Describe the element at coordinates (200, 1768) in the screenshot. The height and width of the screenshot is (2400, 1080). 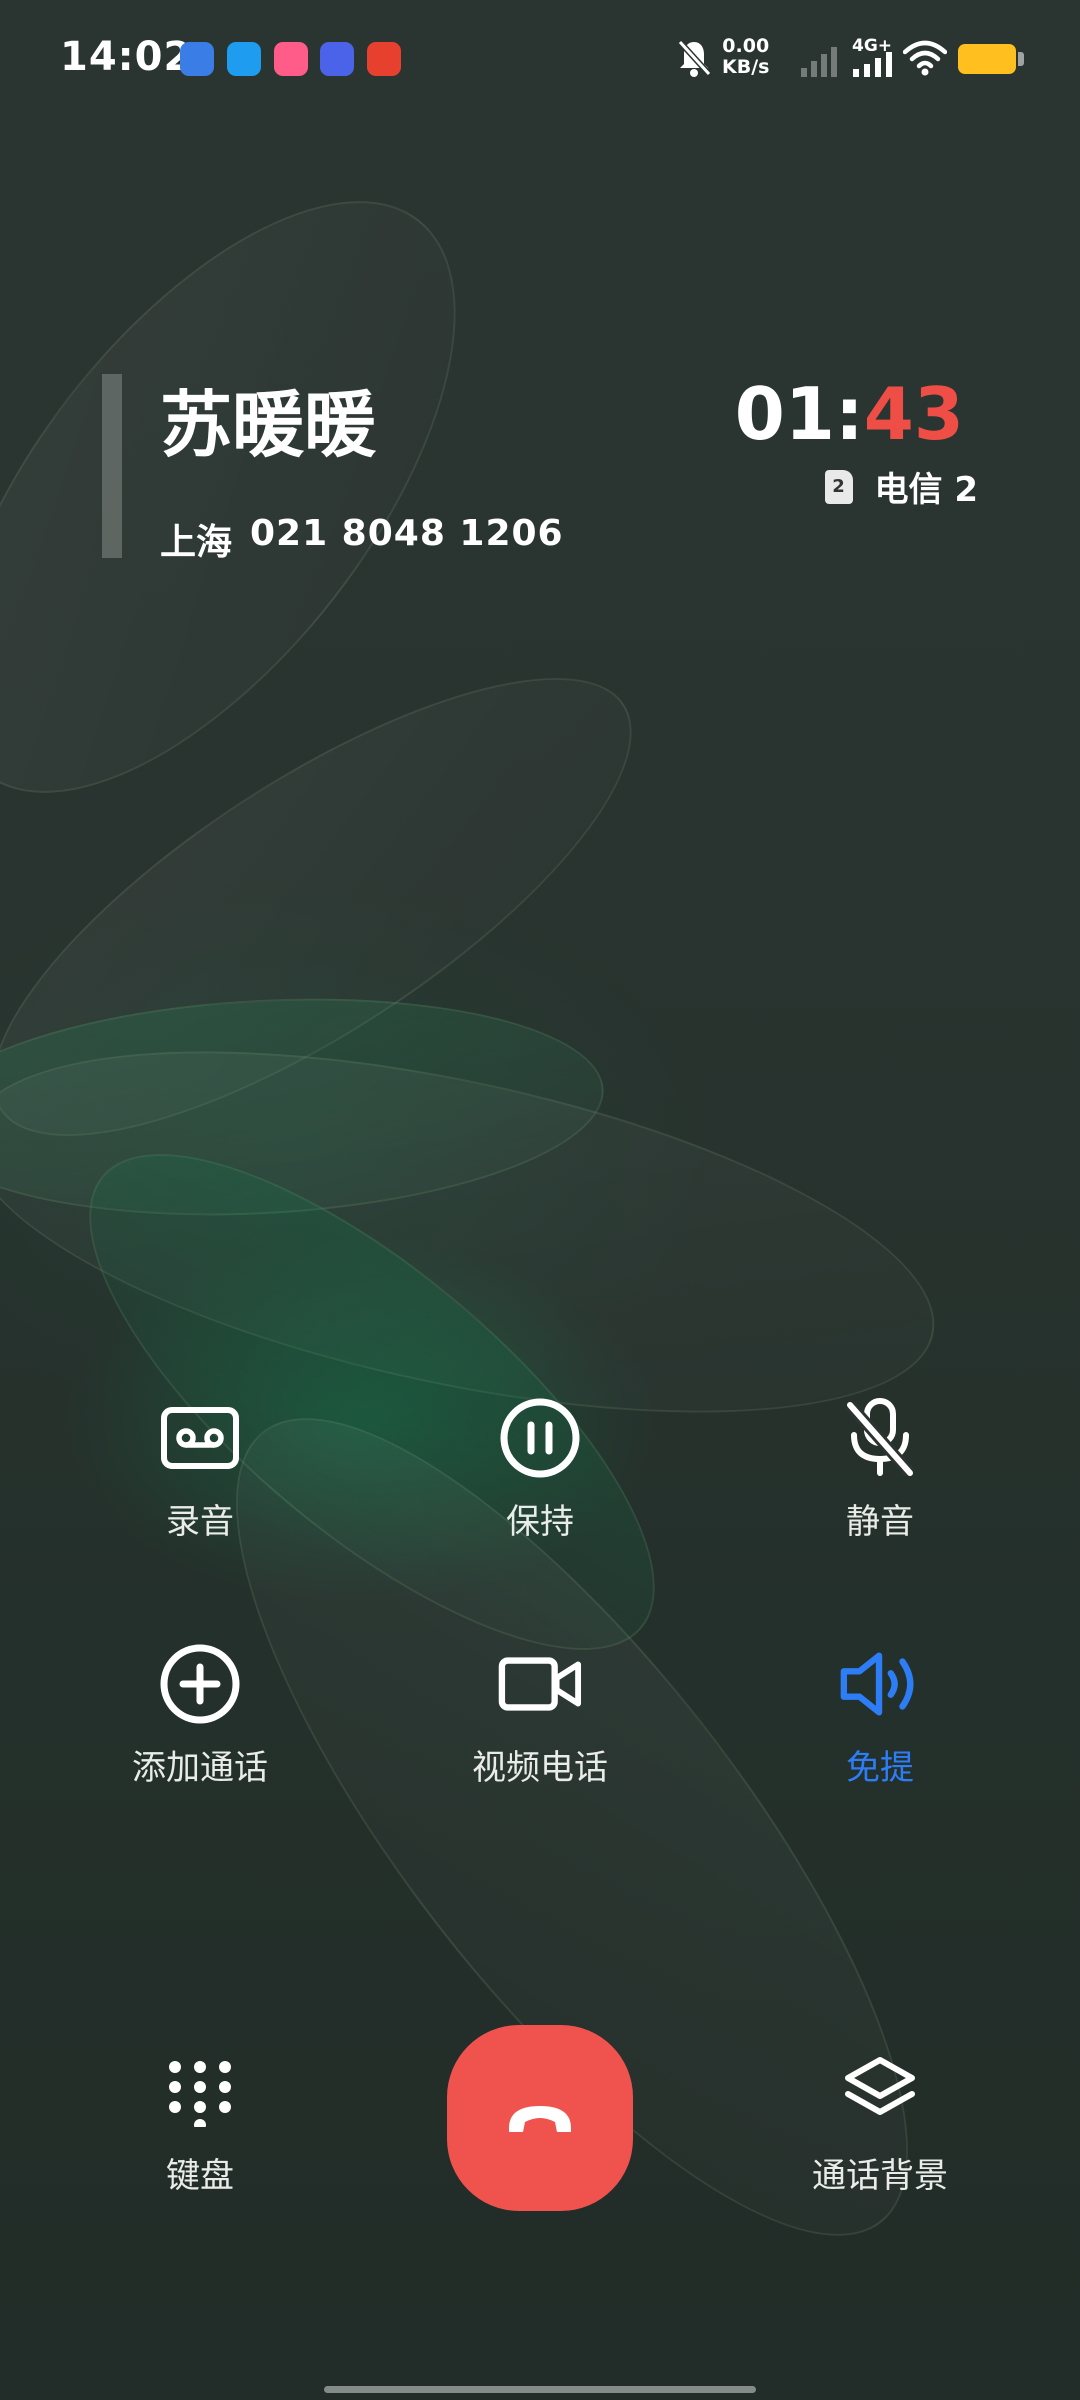
I see `add-call-label: 添加通话` at that location.